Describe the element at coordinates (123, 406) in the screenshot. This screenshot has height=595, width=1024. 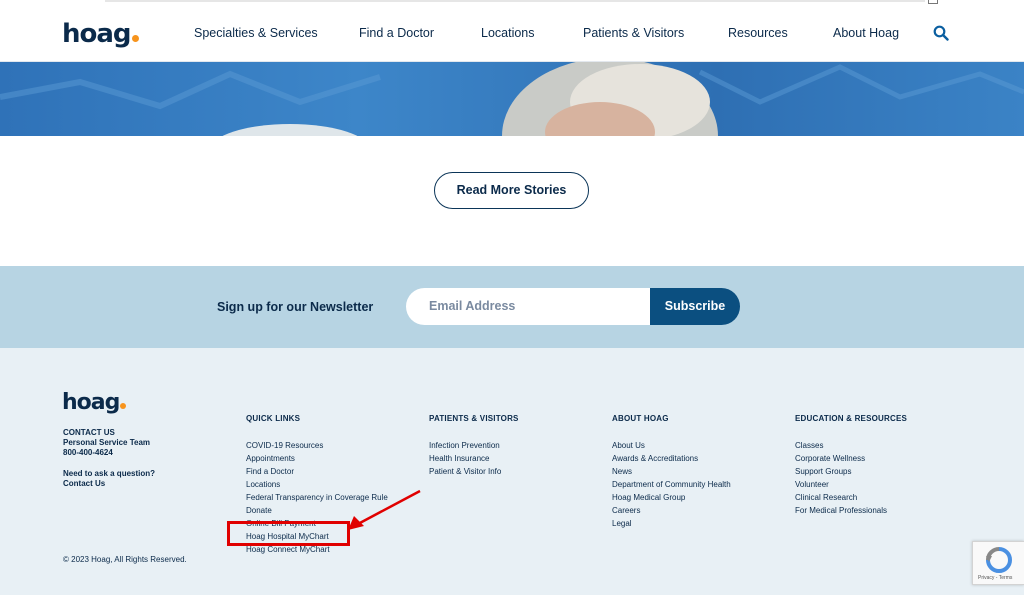
I see `footer-logo-dot-icon` at that location.